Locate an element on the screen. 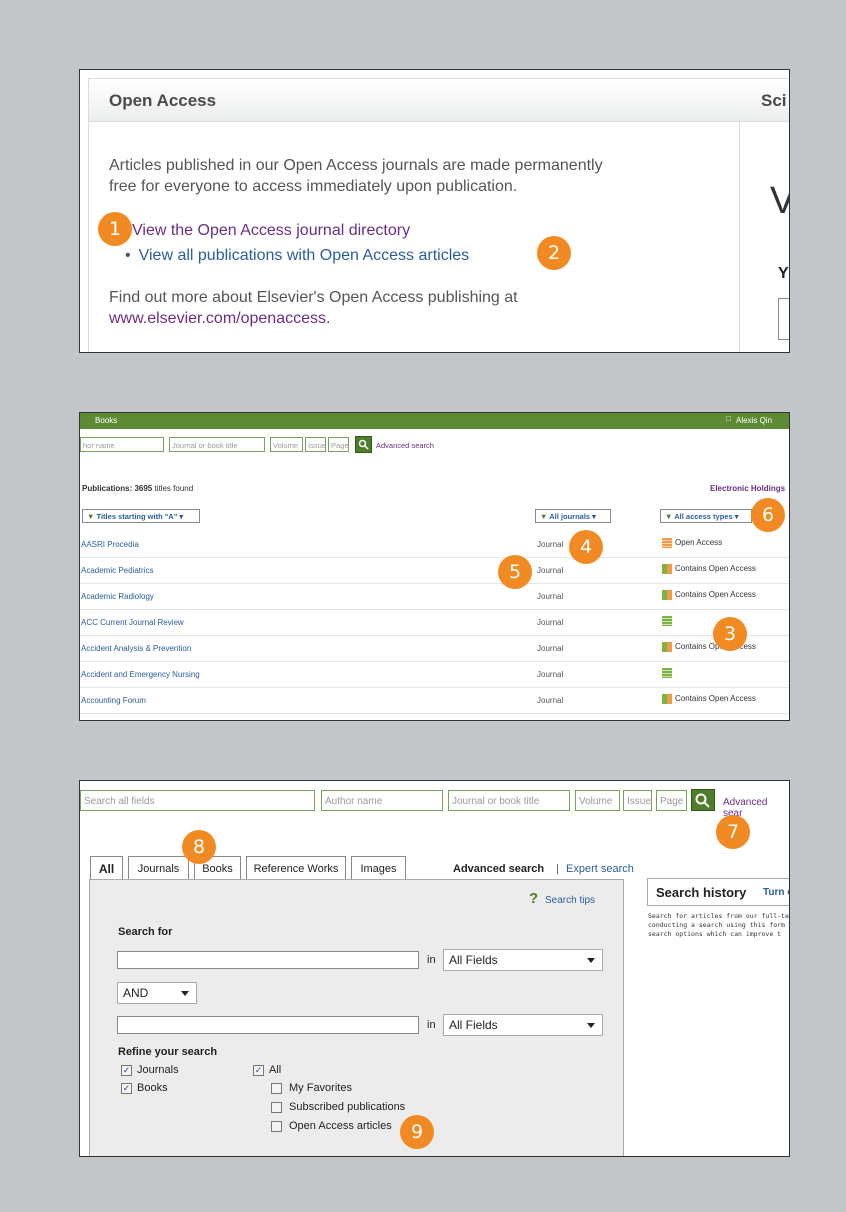 The height and width of the screenshot is (1212, 846). electronic-holdings-link: Electronic Holdings is located at coordinates (747, 488).